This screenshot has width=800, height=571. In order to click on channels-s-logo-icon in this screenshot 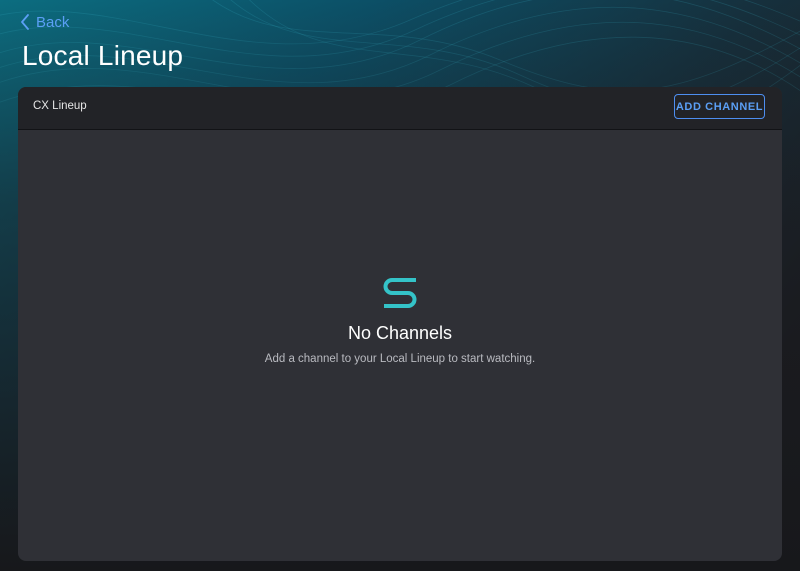, I will do `click(400, 293)`.